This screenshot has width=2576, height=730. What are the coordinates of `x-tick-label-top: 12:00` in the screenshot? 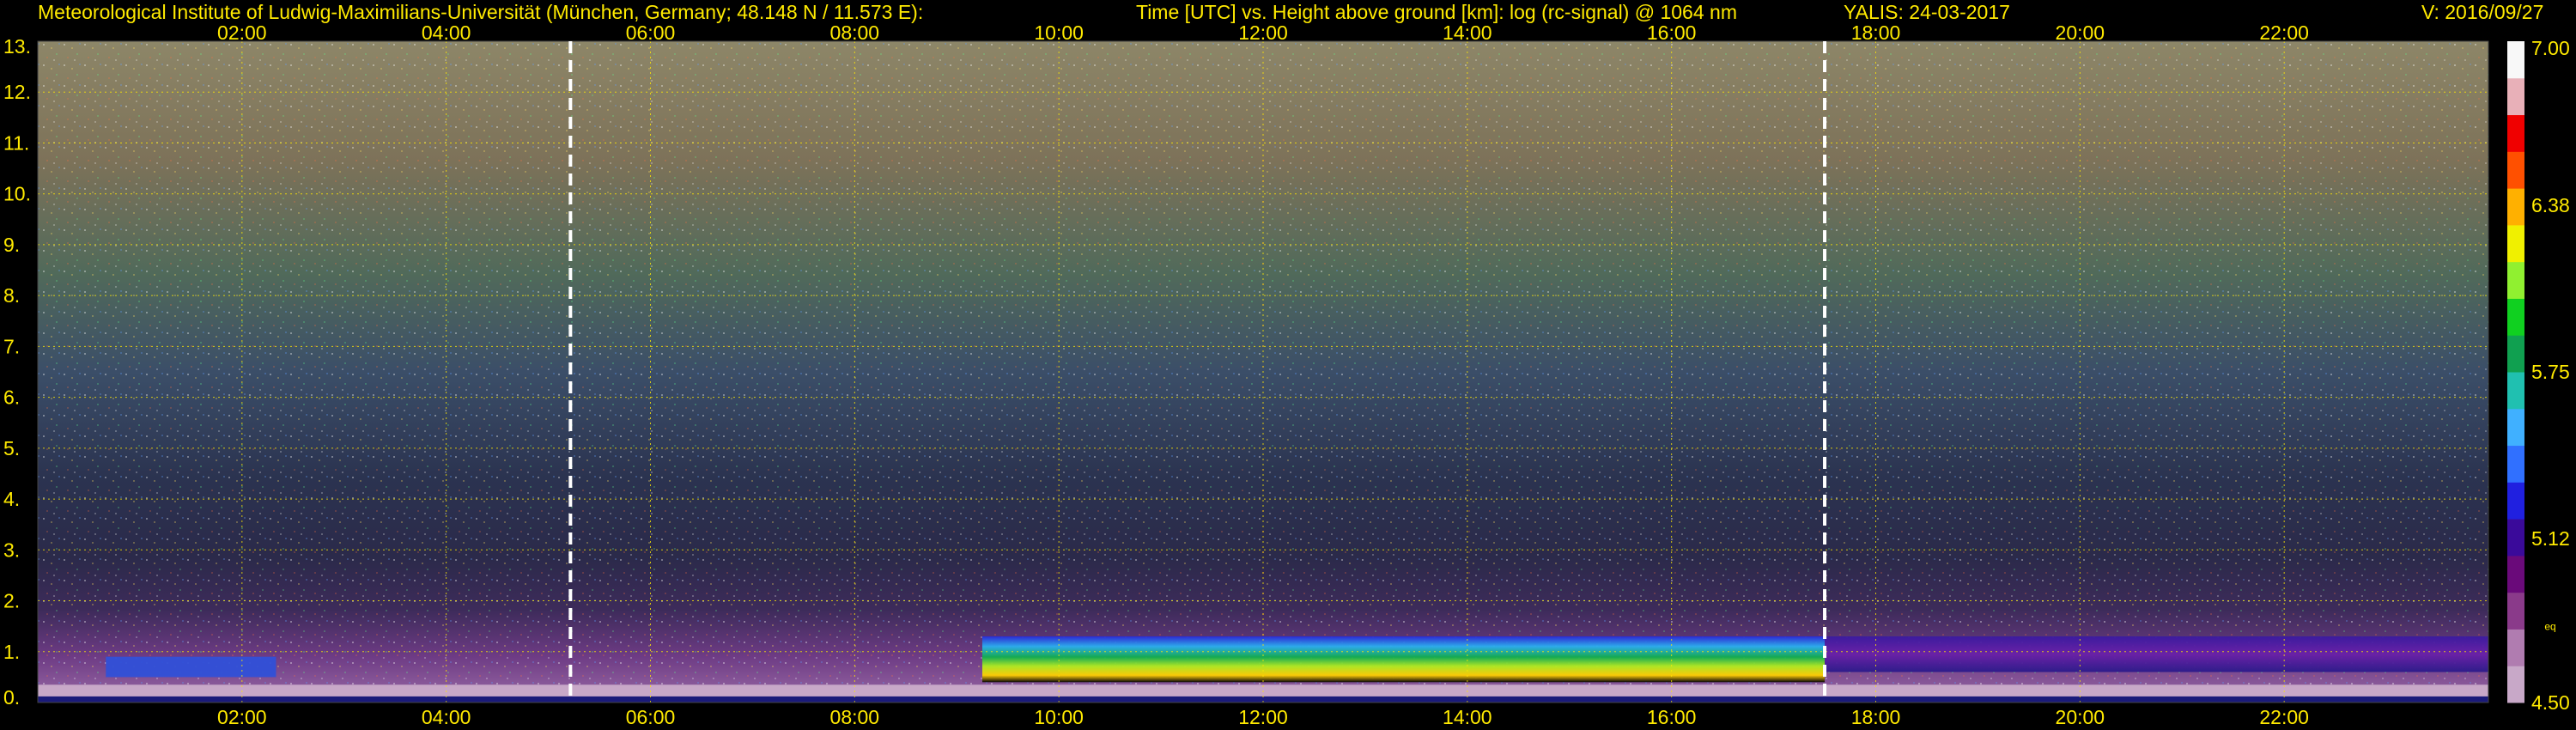 It's located at (1263, 32).